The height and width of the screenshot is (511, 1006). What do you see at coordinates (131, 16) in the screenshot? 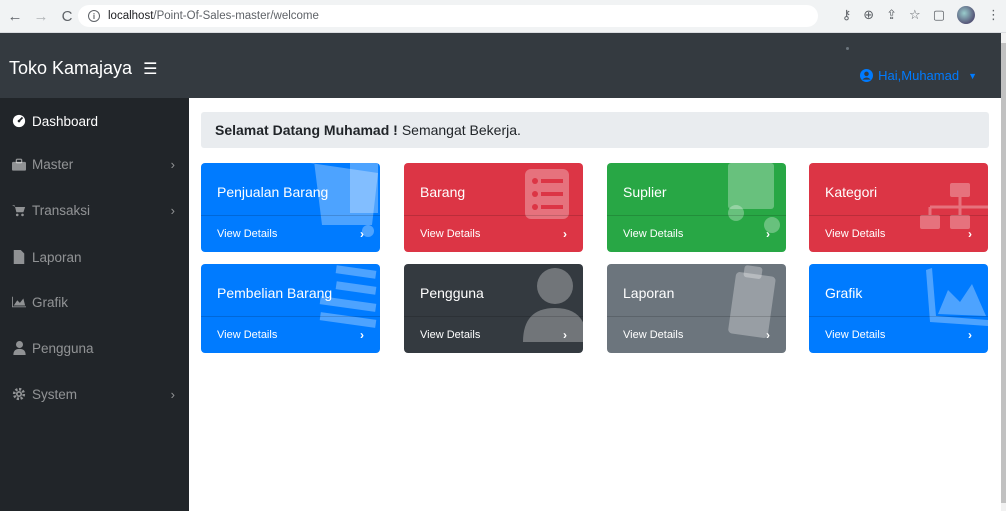
I see `url-host: localhost` at bounding box center [131, 16].